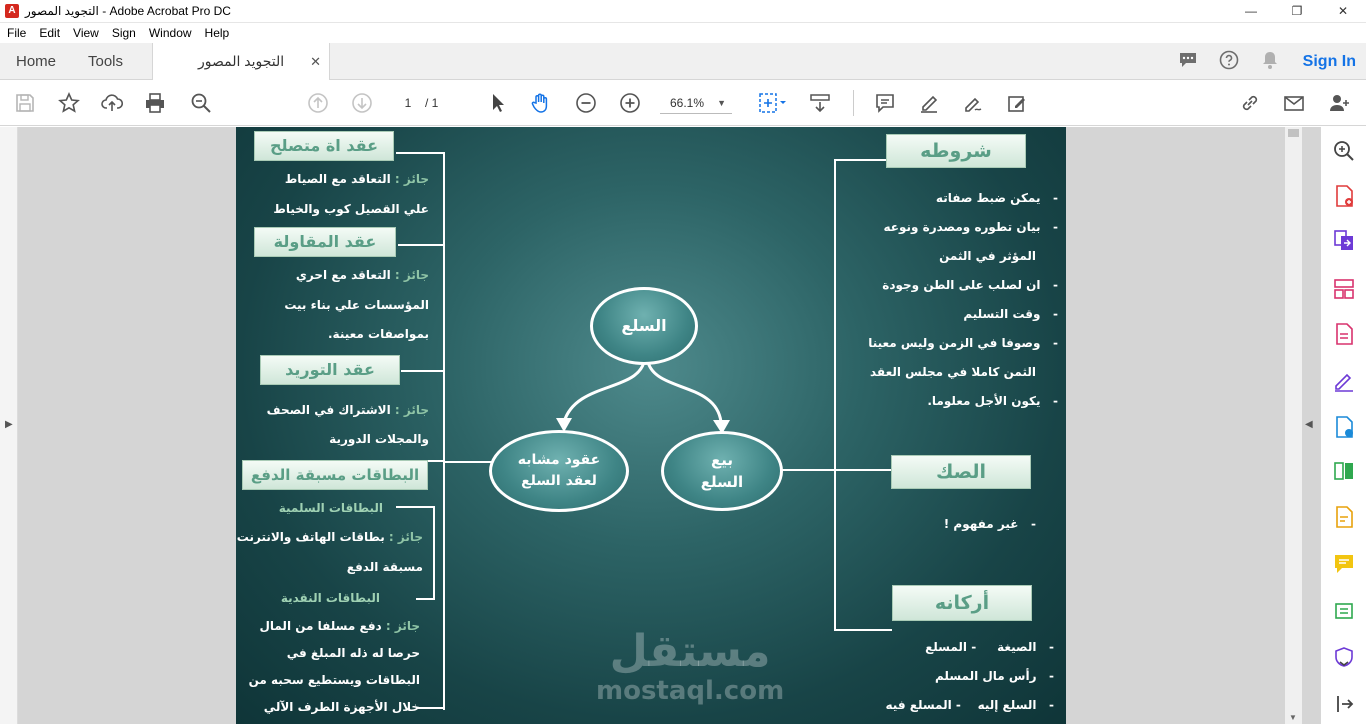 This screenshot has height=724, width=1366. I want to click on watermark: مستقل mostaql.com, so click(690, 666).